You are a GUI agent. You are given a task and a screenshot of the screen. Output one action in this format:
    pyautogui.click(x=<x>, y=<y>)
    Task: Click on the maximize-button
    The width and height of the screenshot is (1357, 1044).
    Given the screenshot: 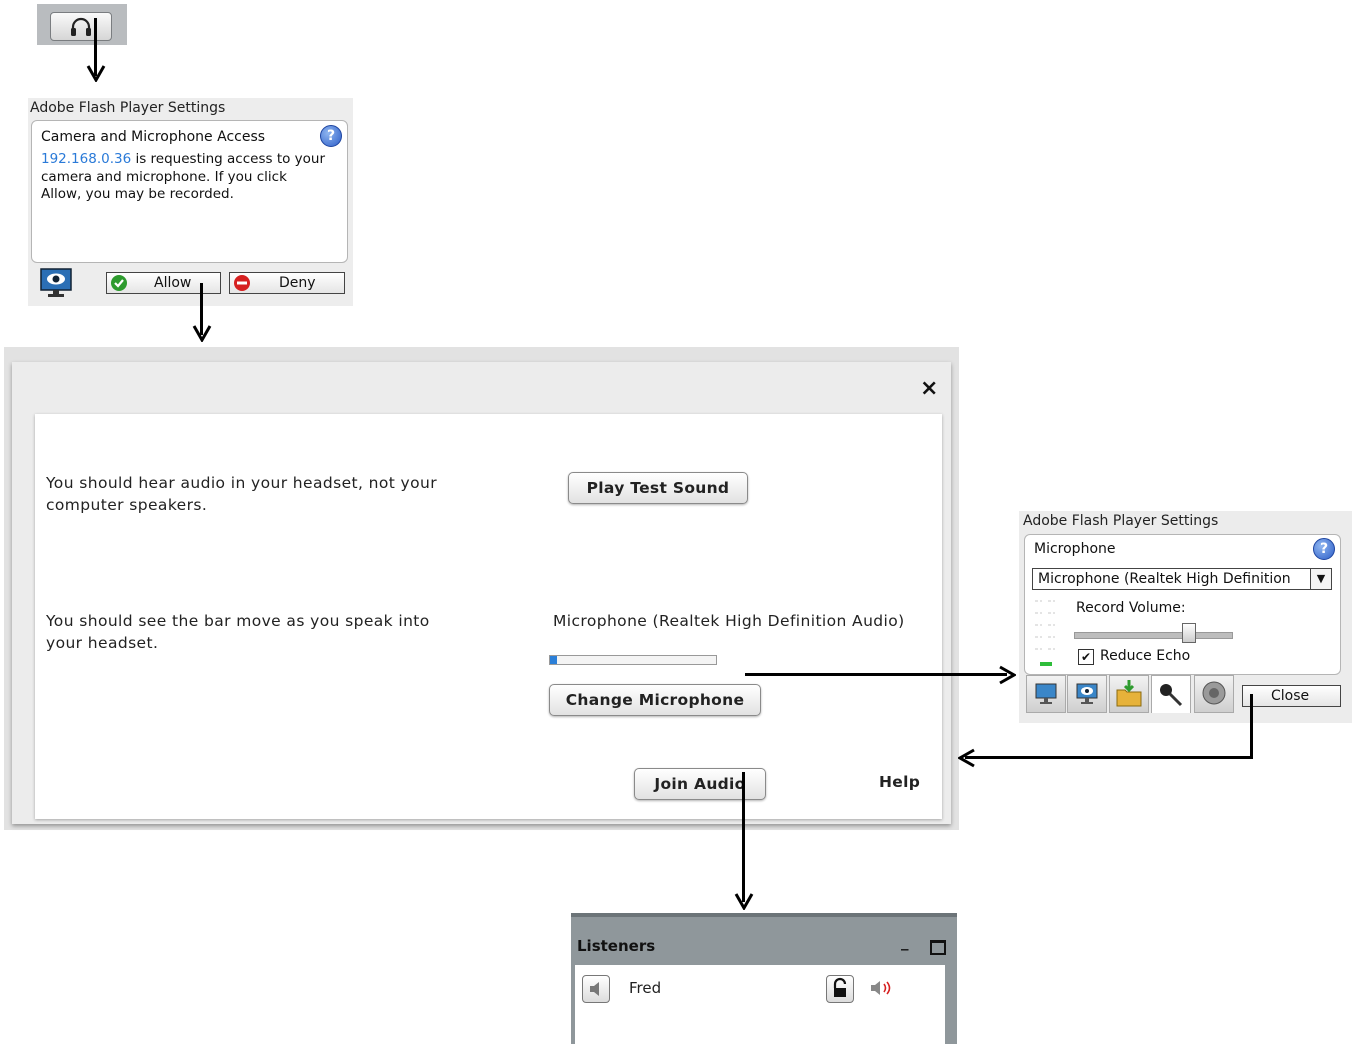 What is the action you would take?
    pyautogui.click(x=938, y=947)
    